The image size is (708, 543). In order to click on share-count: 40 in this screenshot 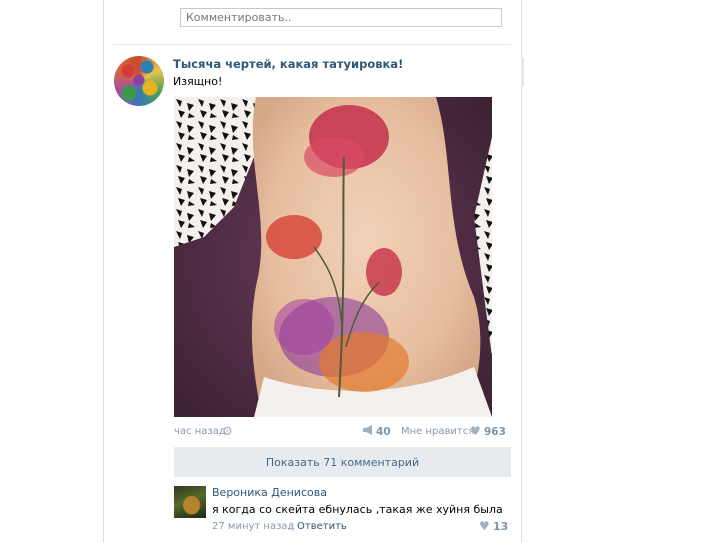, I will do `click(383, 432)`.